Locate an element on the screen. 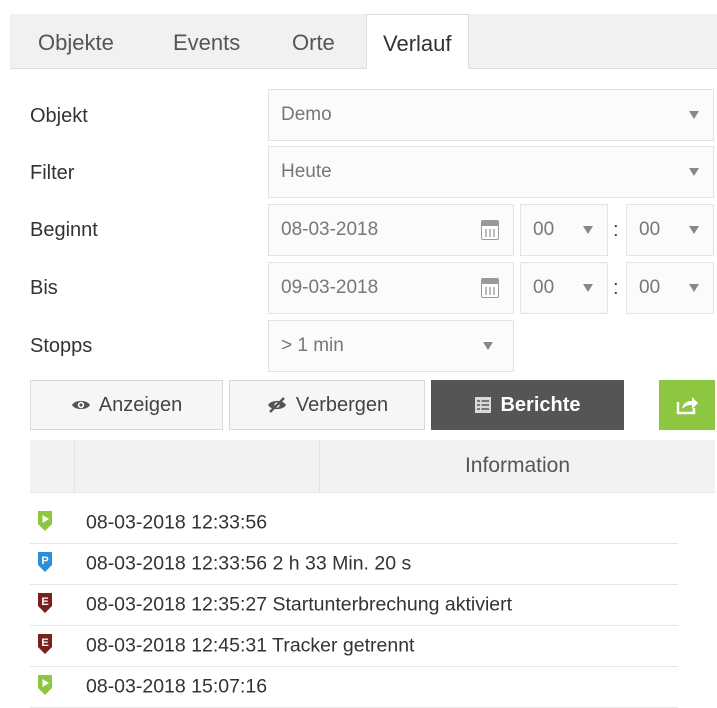  bis-date-input: 09-03-2018 is located at coordinates (391, 288).